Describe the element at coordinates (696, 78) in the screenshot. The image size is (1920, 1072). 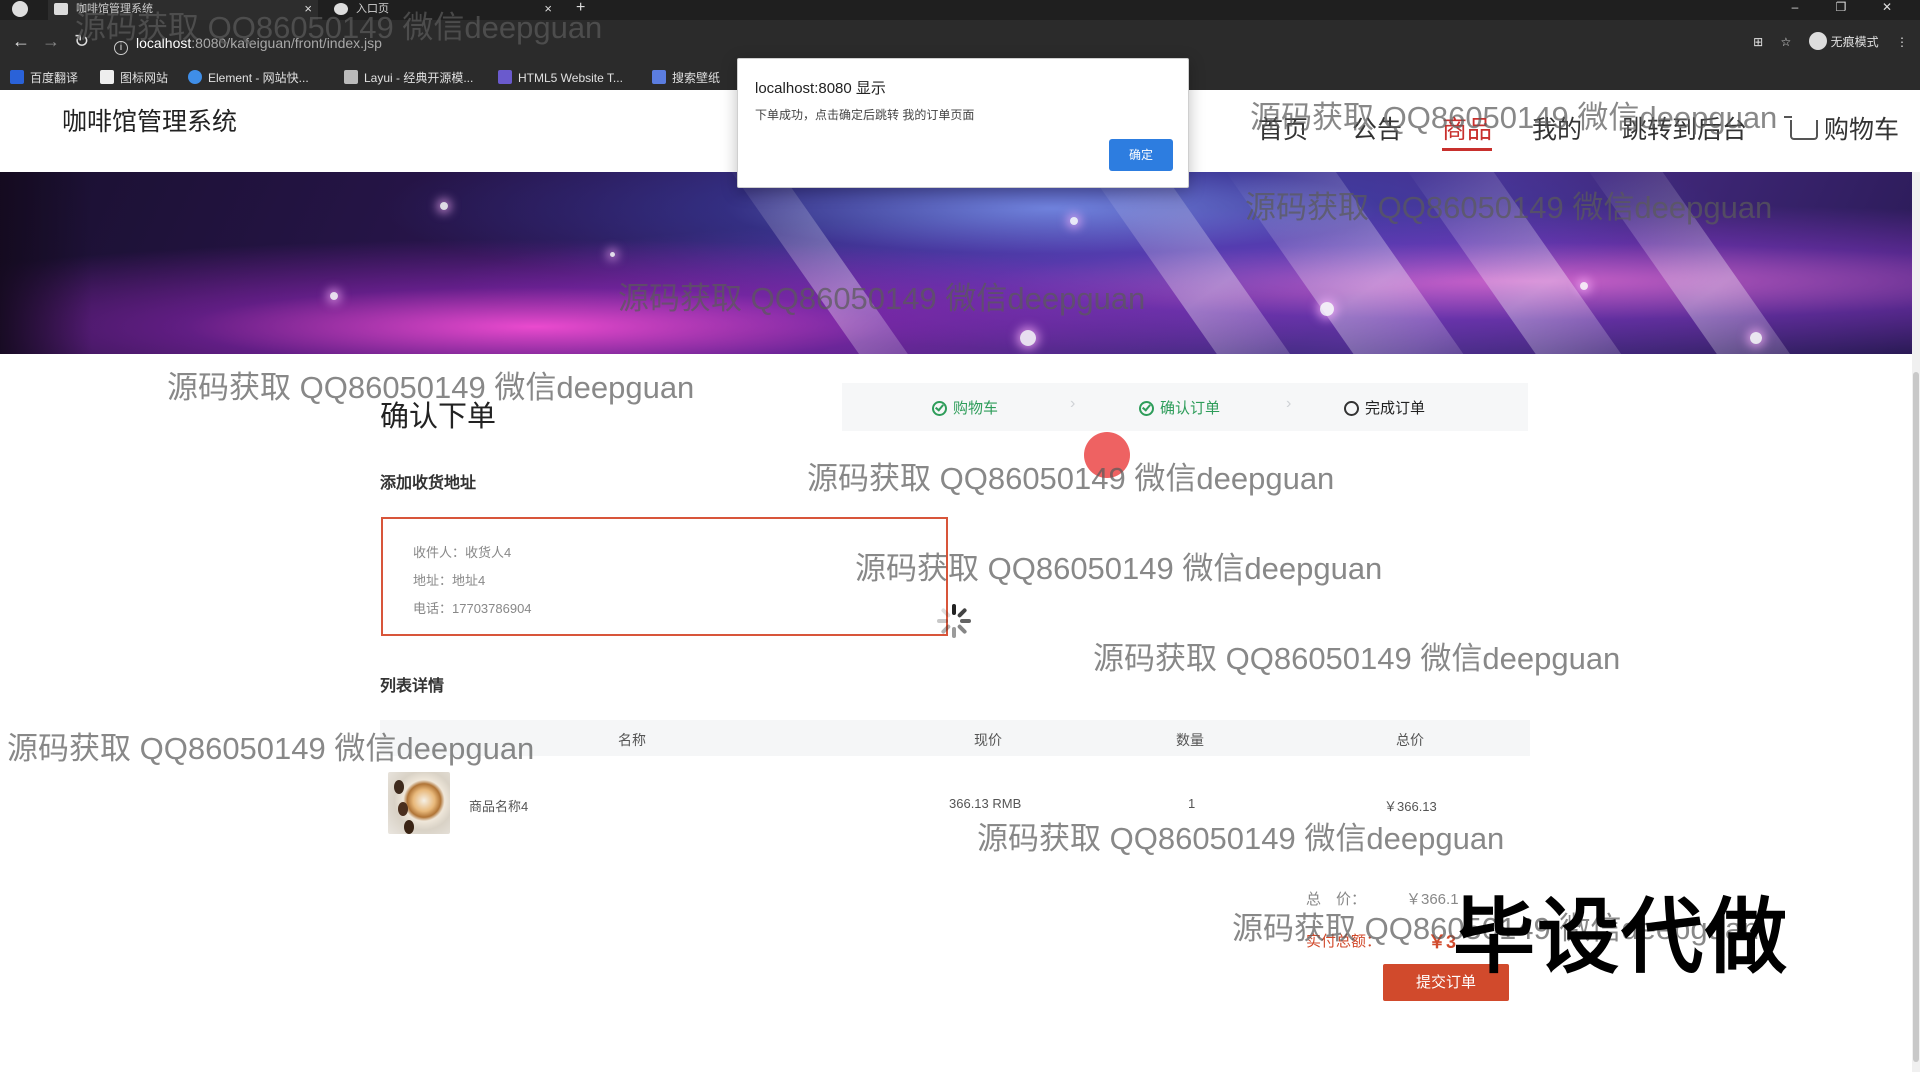
I see `bookmark-label: 搜索壁纸` at that location.